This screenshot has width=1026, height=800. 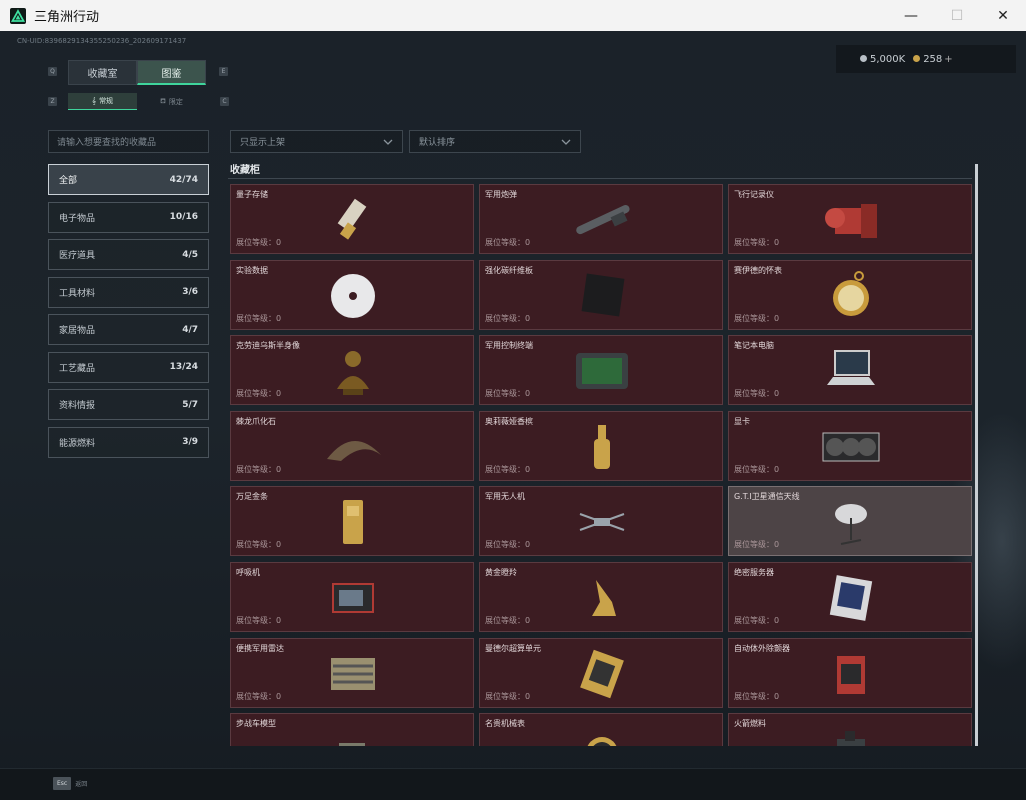 What do you see at coordinates (601, 729) in the screenshot?
I see `collection-card: 名贵机械表展位等级：0` at bounding box center [601, 729].